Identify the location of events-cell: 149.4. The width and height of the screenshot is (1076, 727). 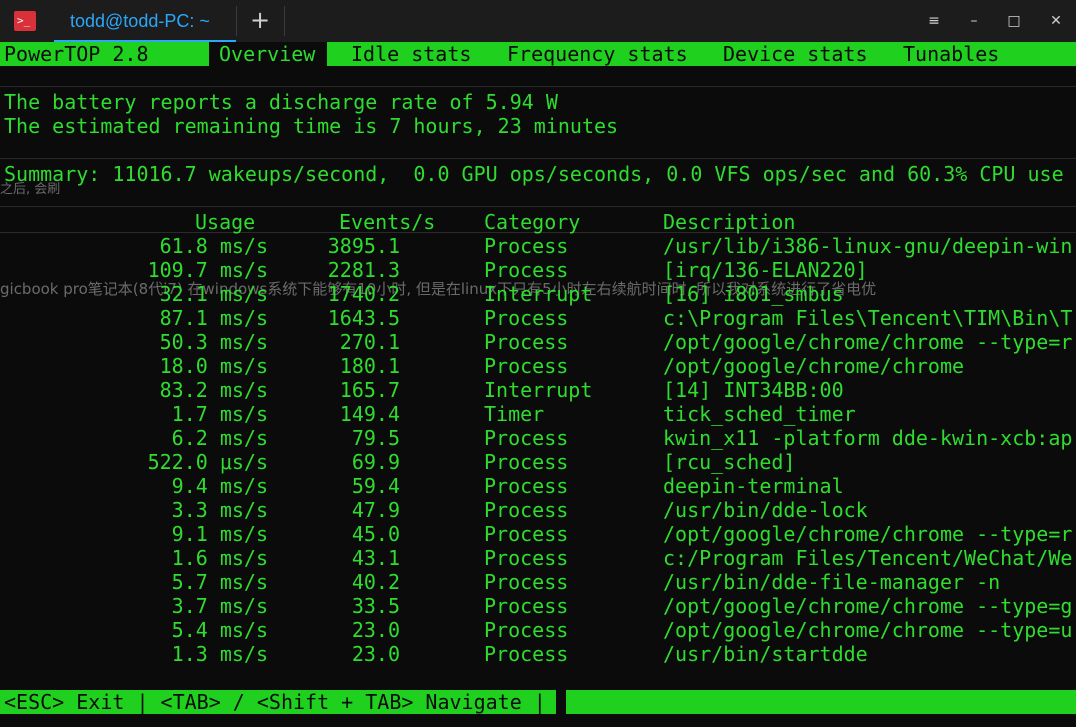
(369, 414).